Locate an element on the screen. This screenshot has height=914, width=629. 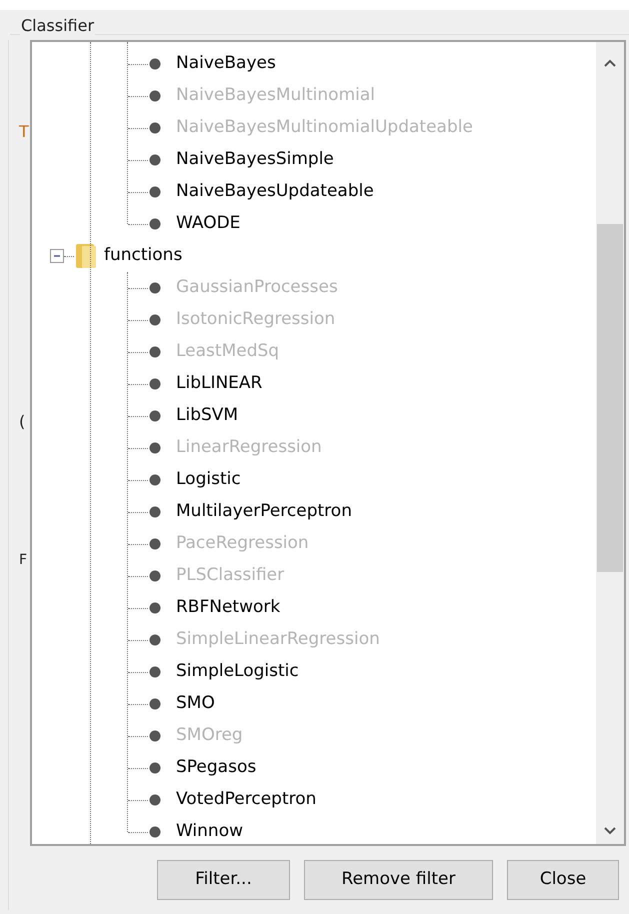
background-label: T is located at coordinates (24, 132).